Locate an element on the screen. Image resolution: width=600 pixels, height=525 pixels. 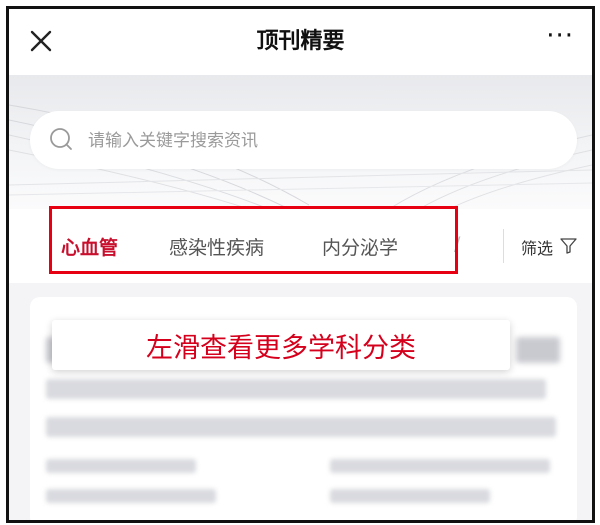
page-title: 顶刊精要 is located at coordinates (300, 41).